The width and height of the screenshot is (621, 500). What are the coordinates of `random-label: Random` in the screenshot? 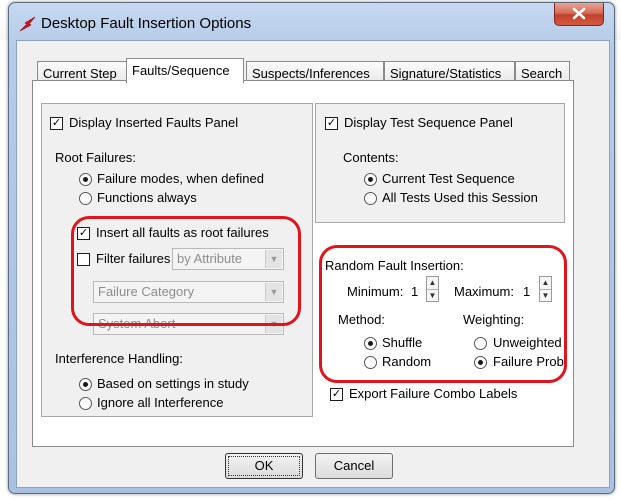 It's located at (407, 361).